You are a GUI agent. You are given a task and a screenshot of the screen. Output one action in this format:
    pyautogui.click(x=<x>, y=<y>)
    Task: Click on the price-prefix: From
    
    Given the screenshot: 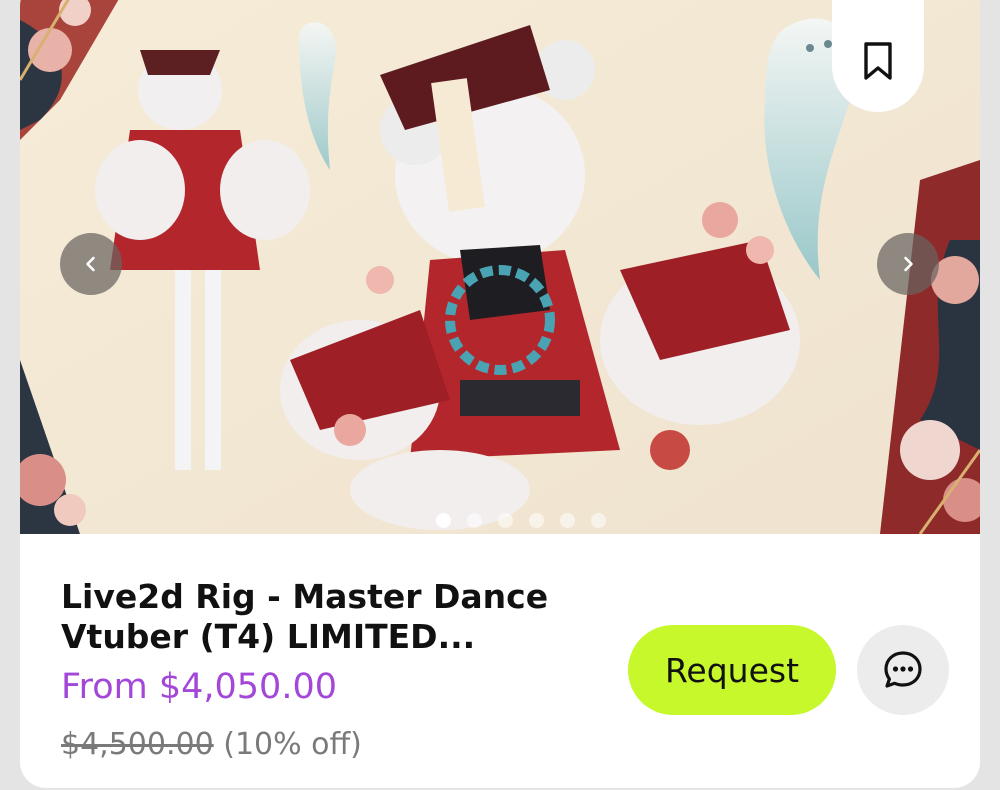 What is the action you would take?
    pyautogui.click(x=104, y=687)
    